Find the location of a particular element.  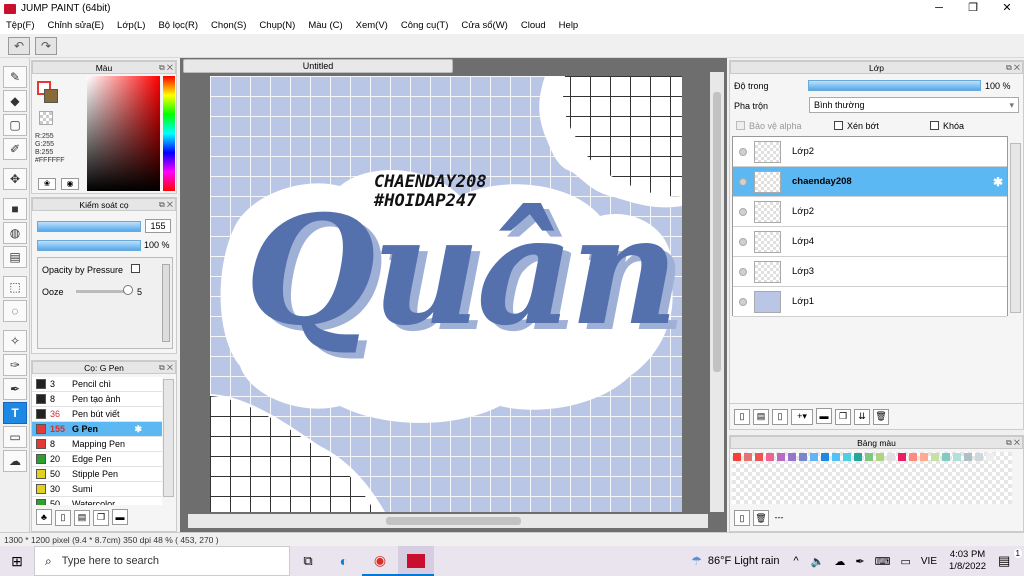

canvas-horizontal-thumb is located at coordinates (453, 521).